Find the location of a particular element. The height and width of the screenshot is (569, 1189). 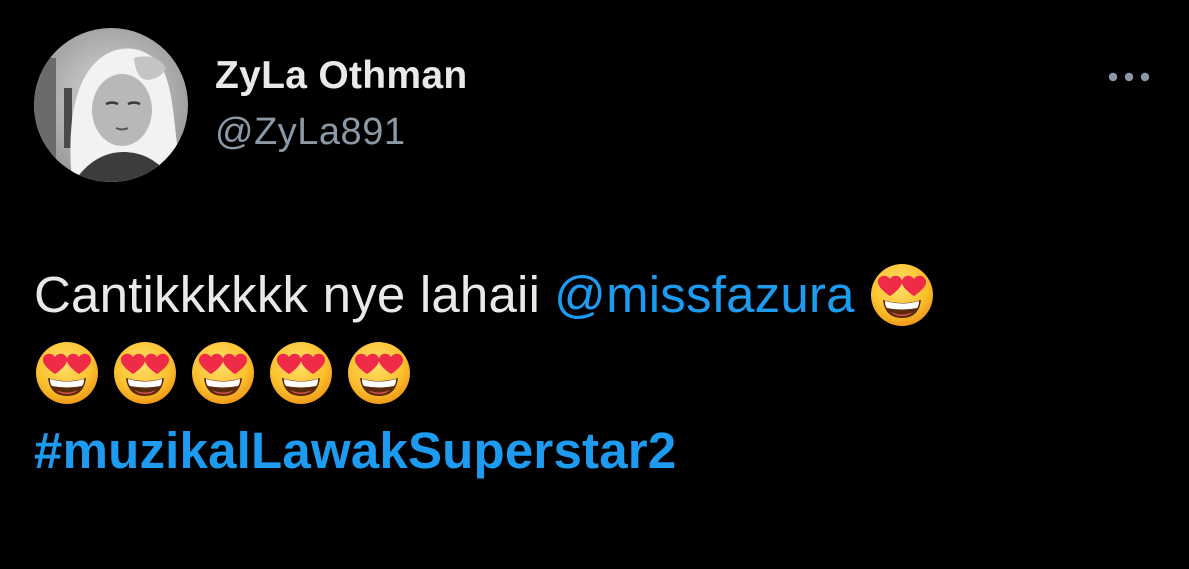

hashtag-link: #muzikalLawakSuperstar2 is located at coordinates (355, 451).